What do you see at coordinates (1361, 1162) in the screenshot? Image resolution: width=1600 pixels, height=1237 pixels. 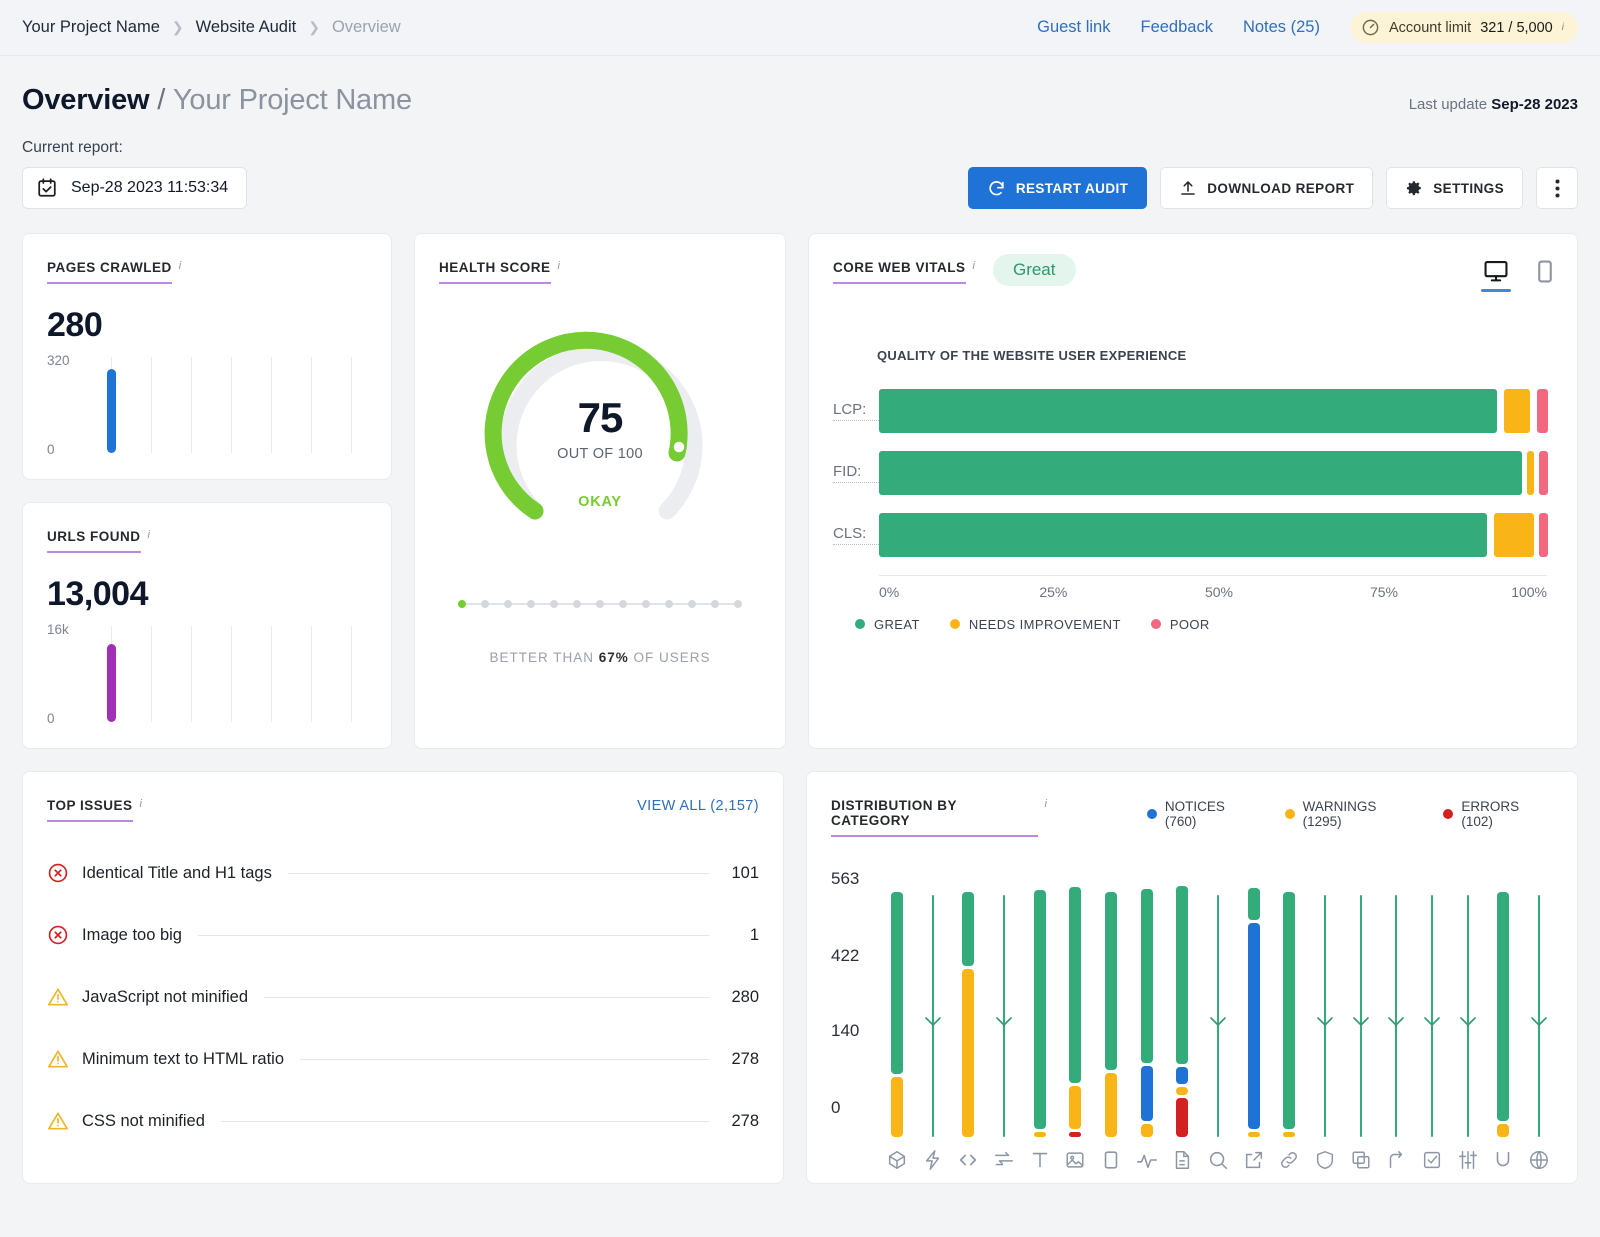 I see `copy-icon` at bounding box center [1361, 1162].